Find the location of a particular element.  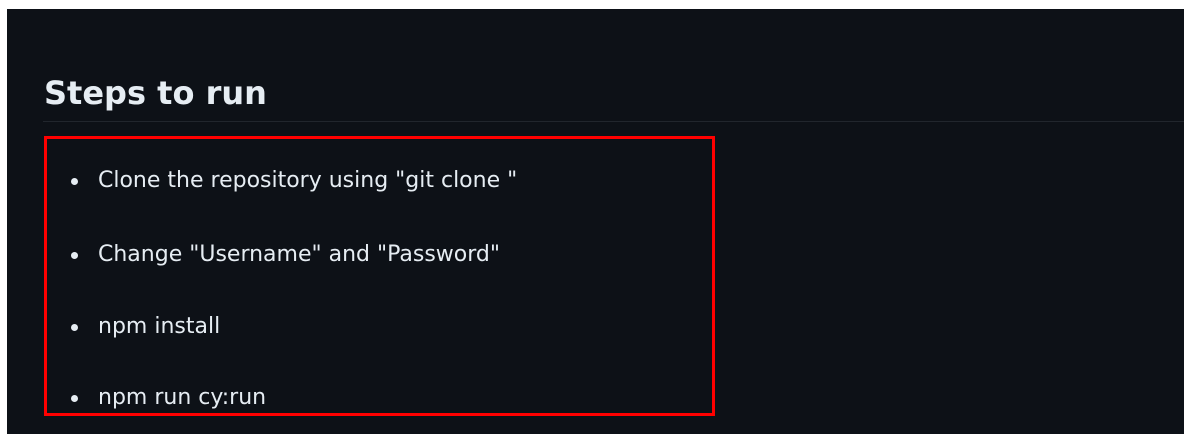

heading-divider is located at coordinates (613, 121).